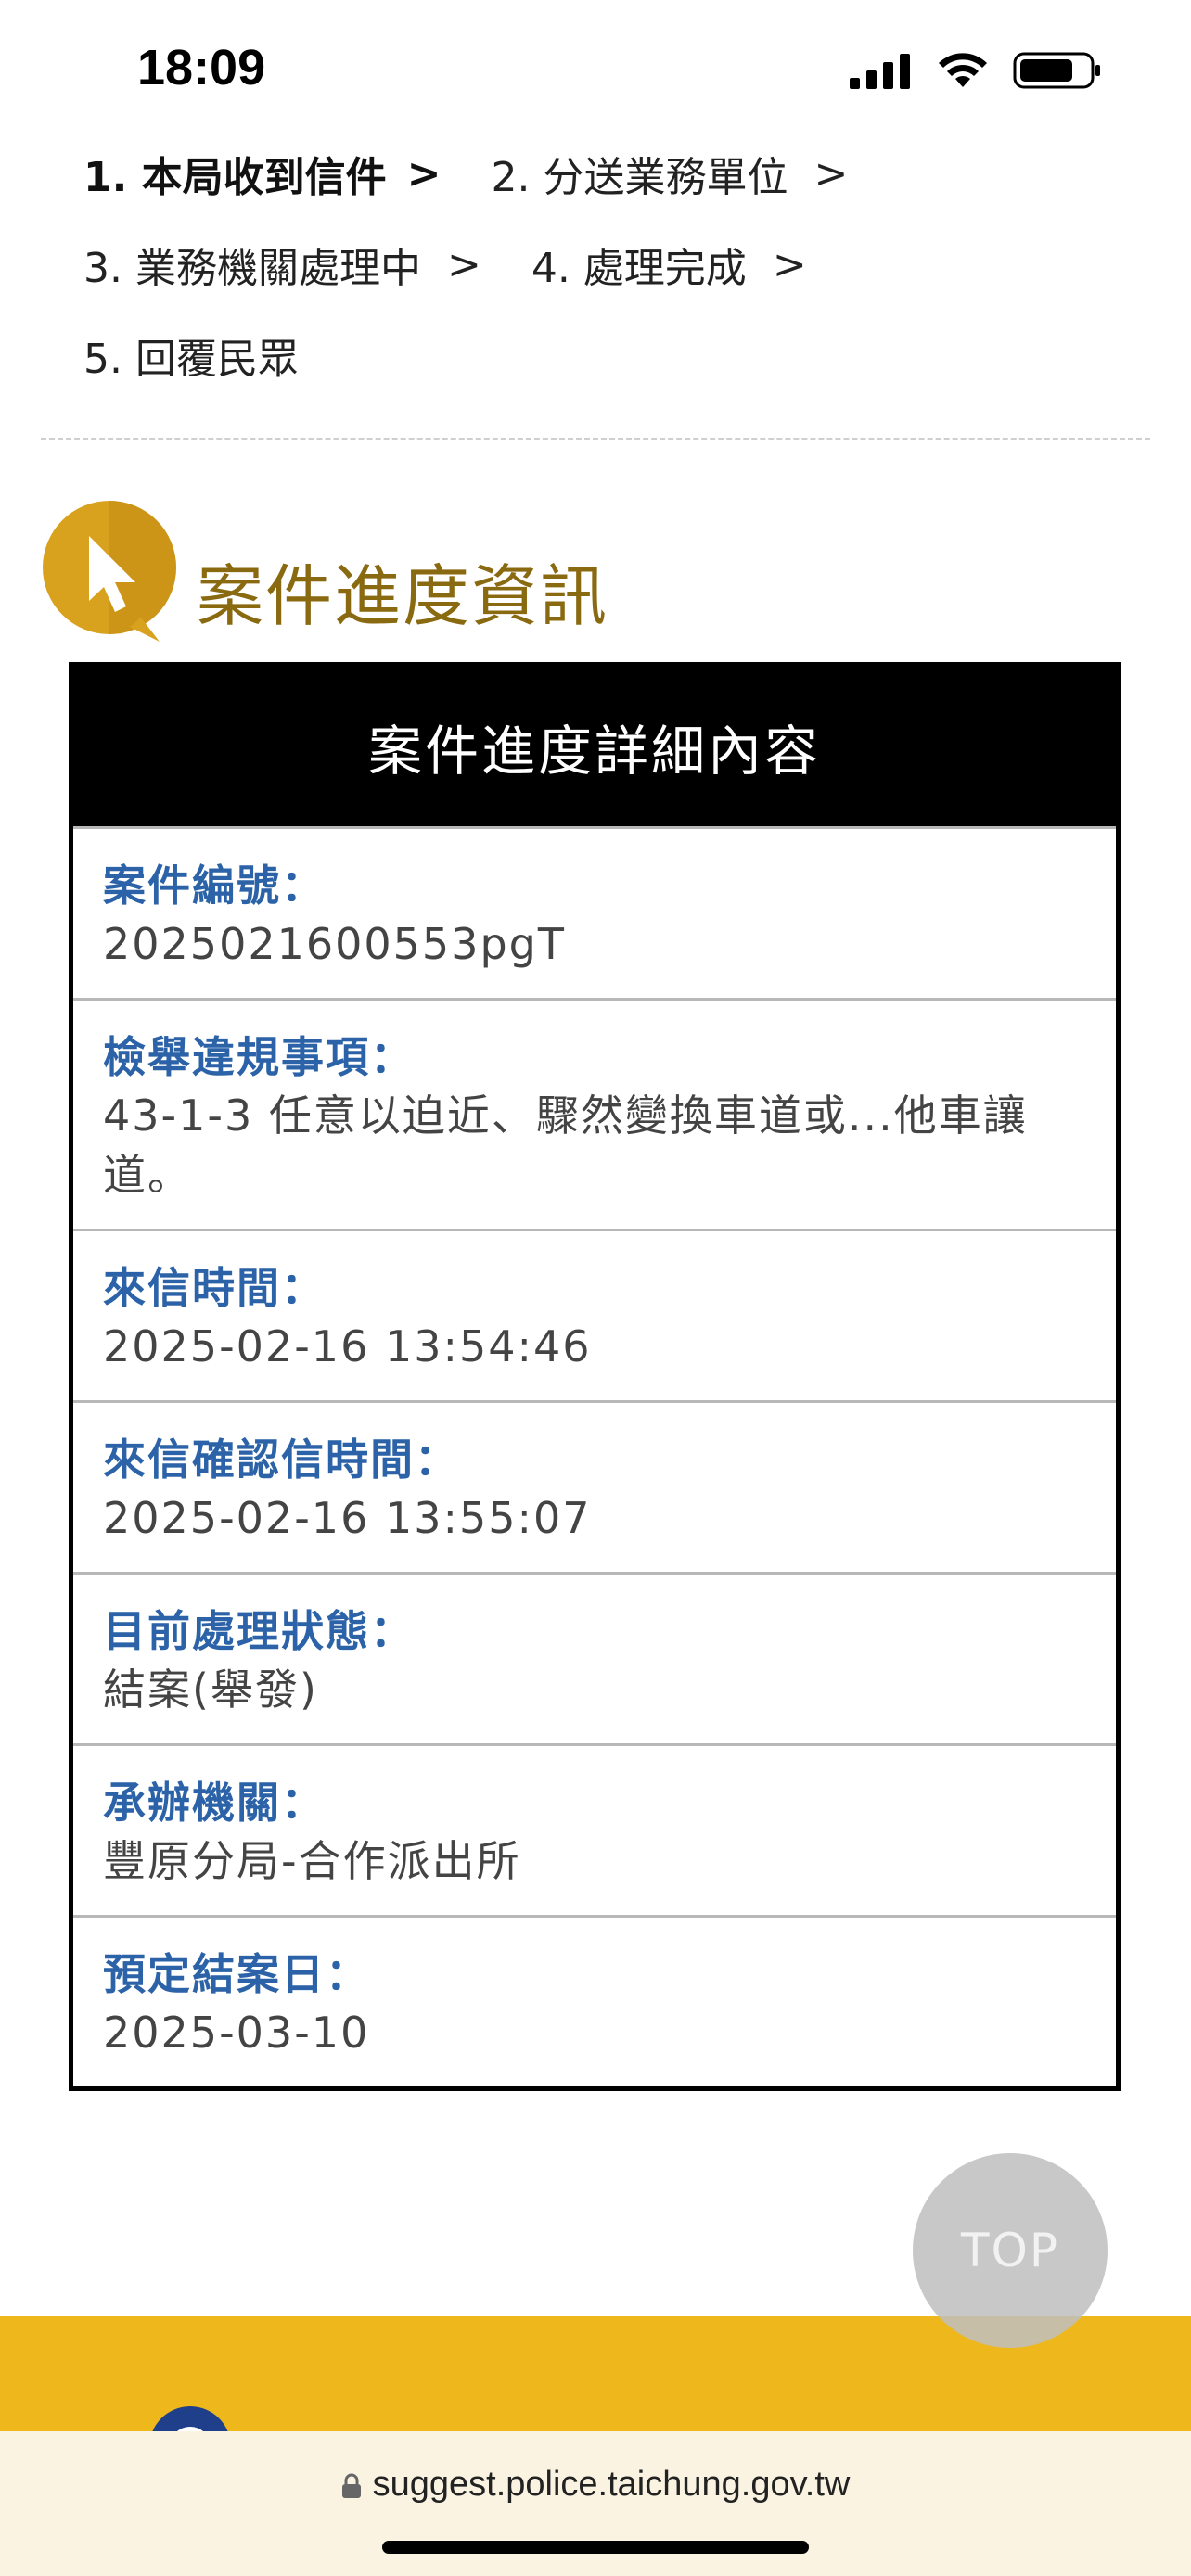 The height and width of the screenshot is (2576, 1191). What do you see at coordinates (215, 1288) in the screenshot?
I see `row-label: 來信時間：` at bounding box center [215, 1288].